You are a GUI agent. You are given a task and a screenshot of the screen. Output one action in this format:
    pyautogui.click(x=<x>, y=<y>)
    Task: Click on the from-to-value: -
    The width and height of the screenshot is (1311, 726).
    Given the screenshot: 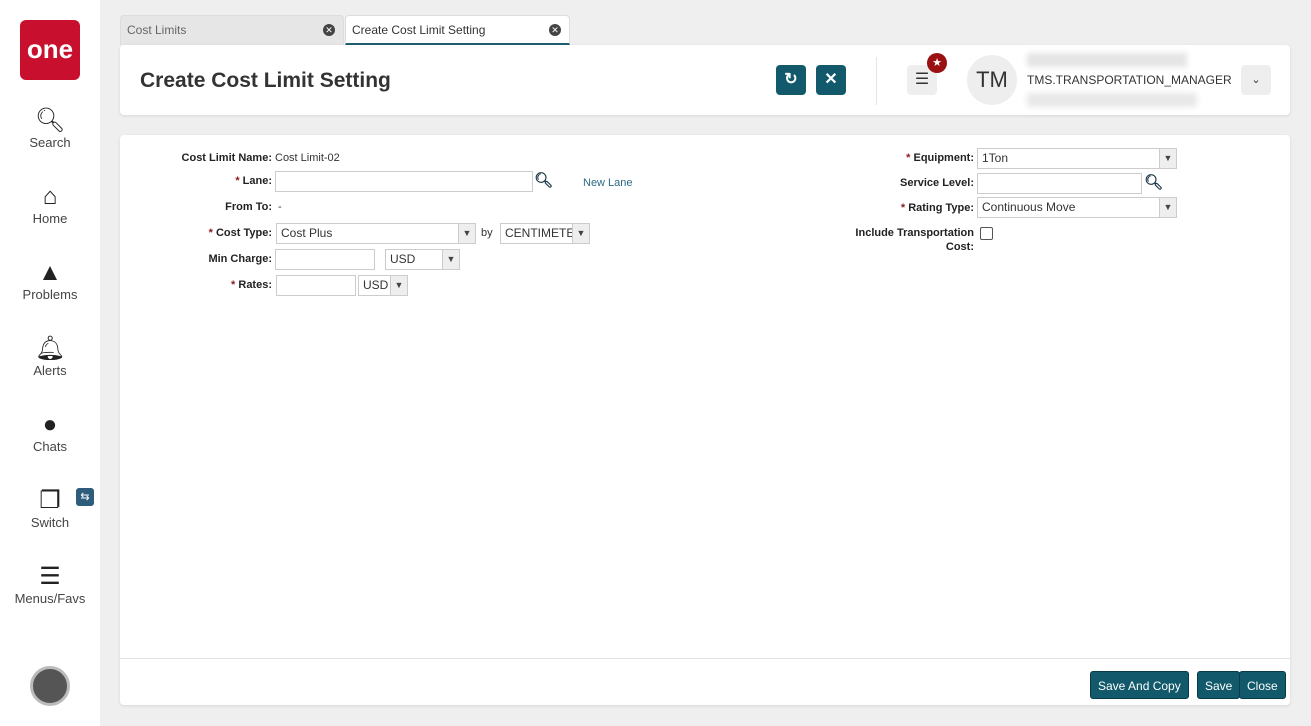 What is the action you would take?
    pyautogui.click(x=280, y=207)
    